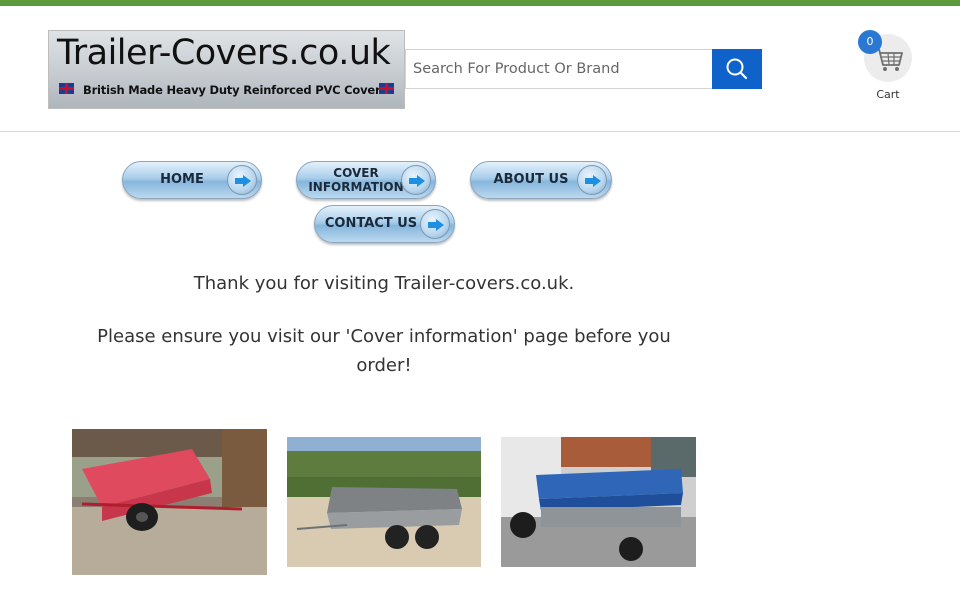 Image resolution: width=960 pixels, height=600 pixels. I want to click on cart-label: Cart, so click(888, 94).